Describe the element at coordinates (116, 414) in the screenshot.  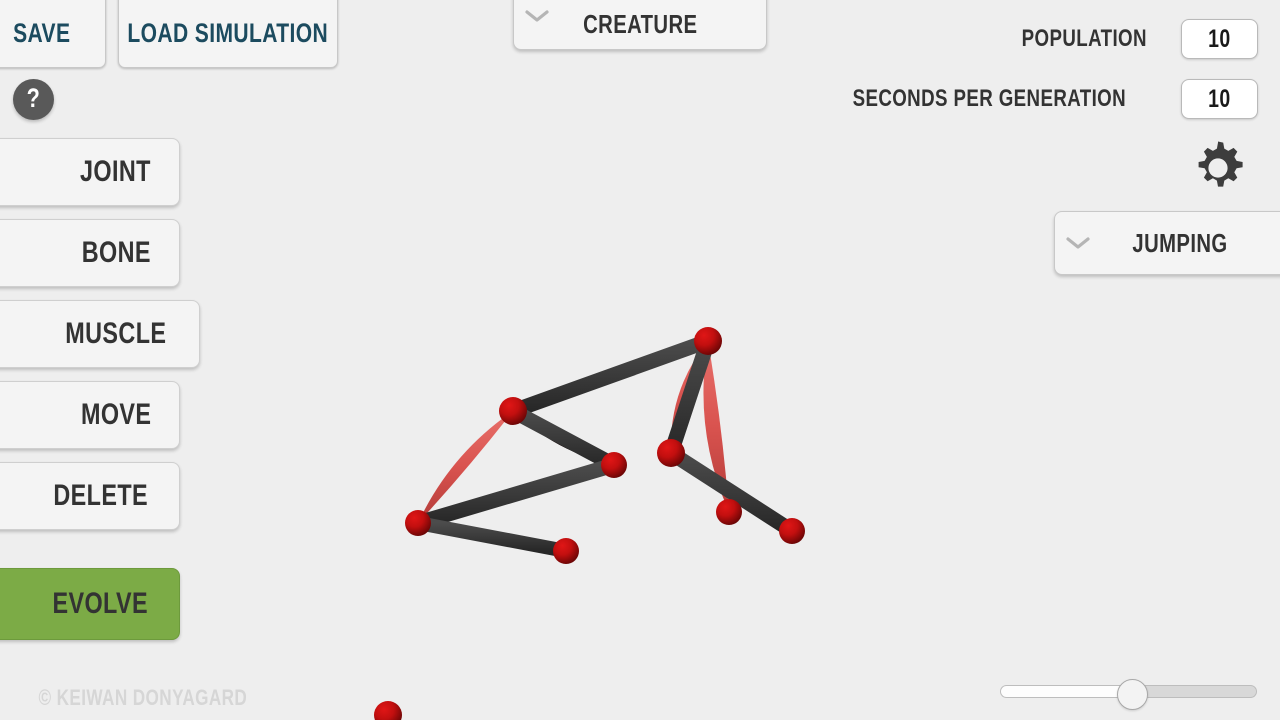
I see `tool-move-label: MOVE` at that location.